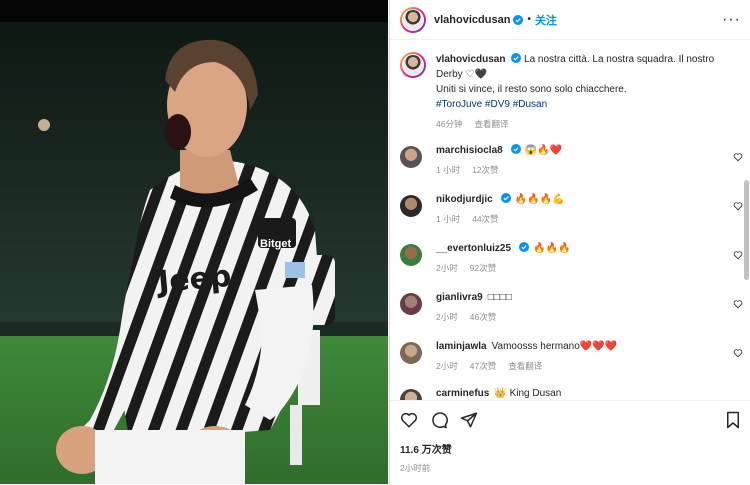  I want to click on comment-item: carminefus 👑 King Dusan, so click(570, 393).